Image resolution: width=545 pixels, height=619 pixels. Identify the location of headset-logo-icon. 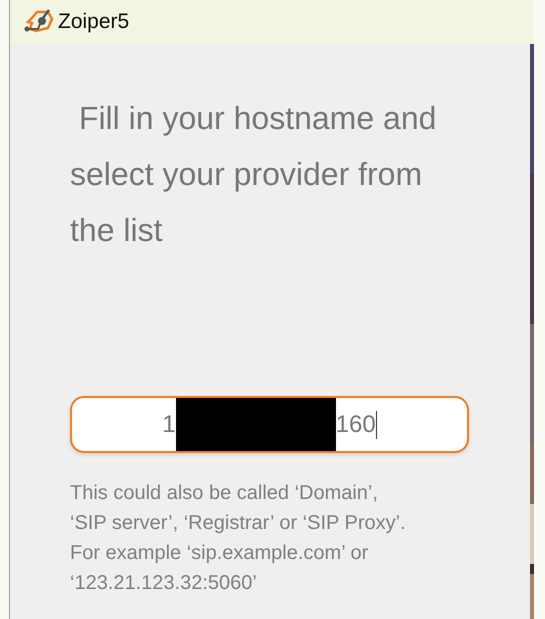
(39, 22).